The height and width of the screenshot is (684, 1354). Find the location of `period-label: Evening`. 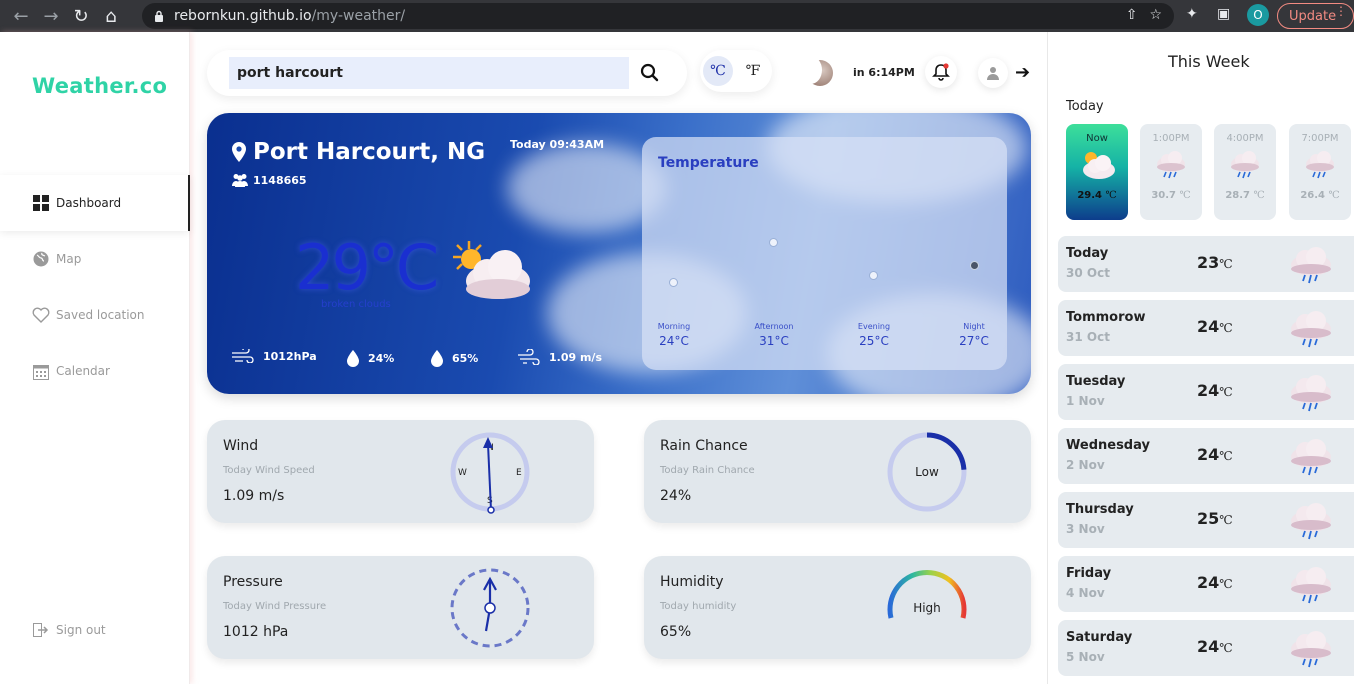

period-label: Evening is located at coordinates (874, 326).